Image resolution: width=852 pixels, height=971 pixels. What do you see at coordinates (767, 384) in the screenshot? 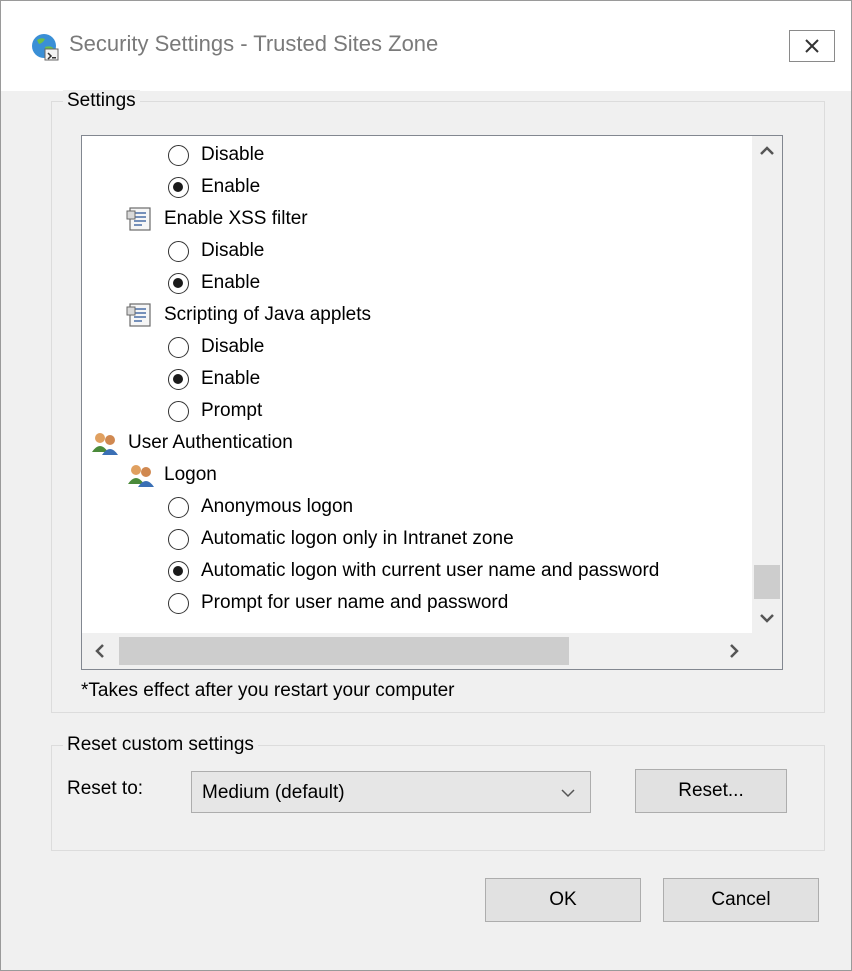
I see `vertical-scrollbar` at bounding box center [767, 384].